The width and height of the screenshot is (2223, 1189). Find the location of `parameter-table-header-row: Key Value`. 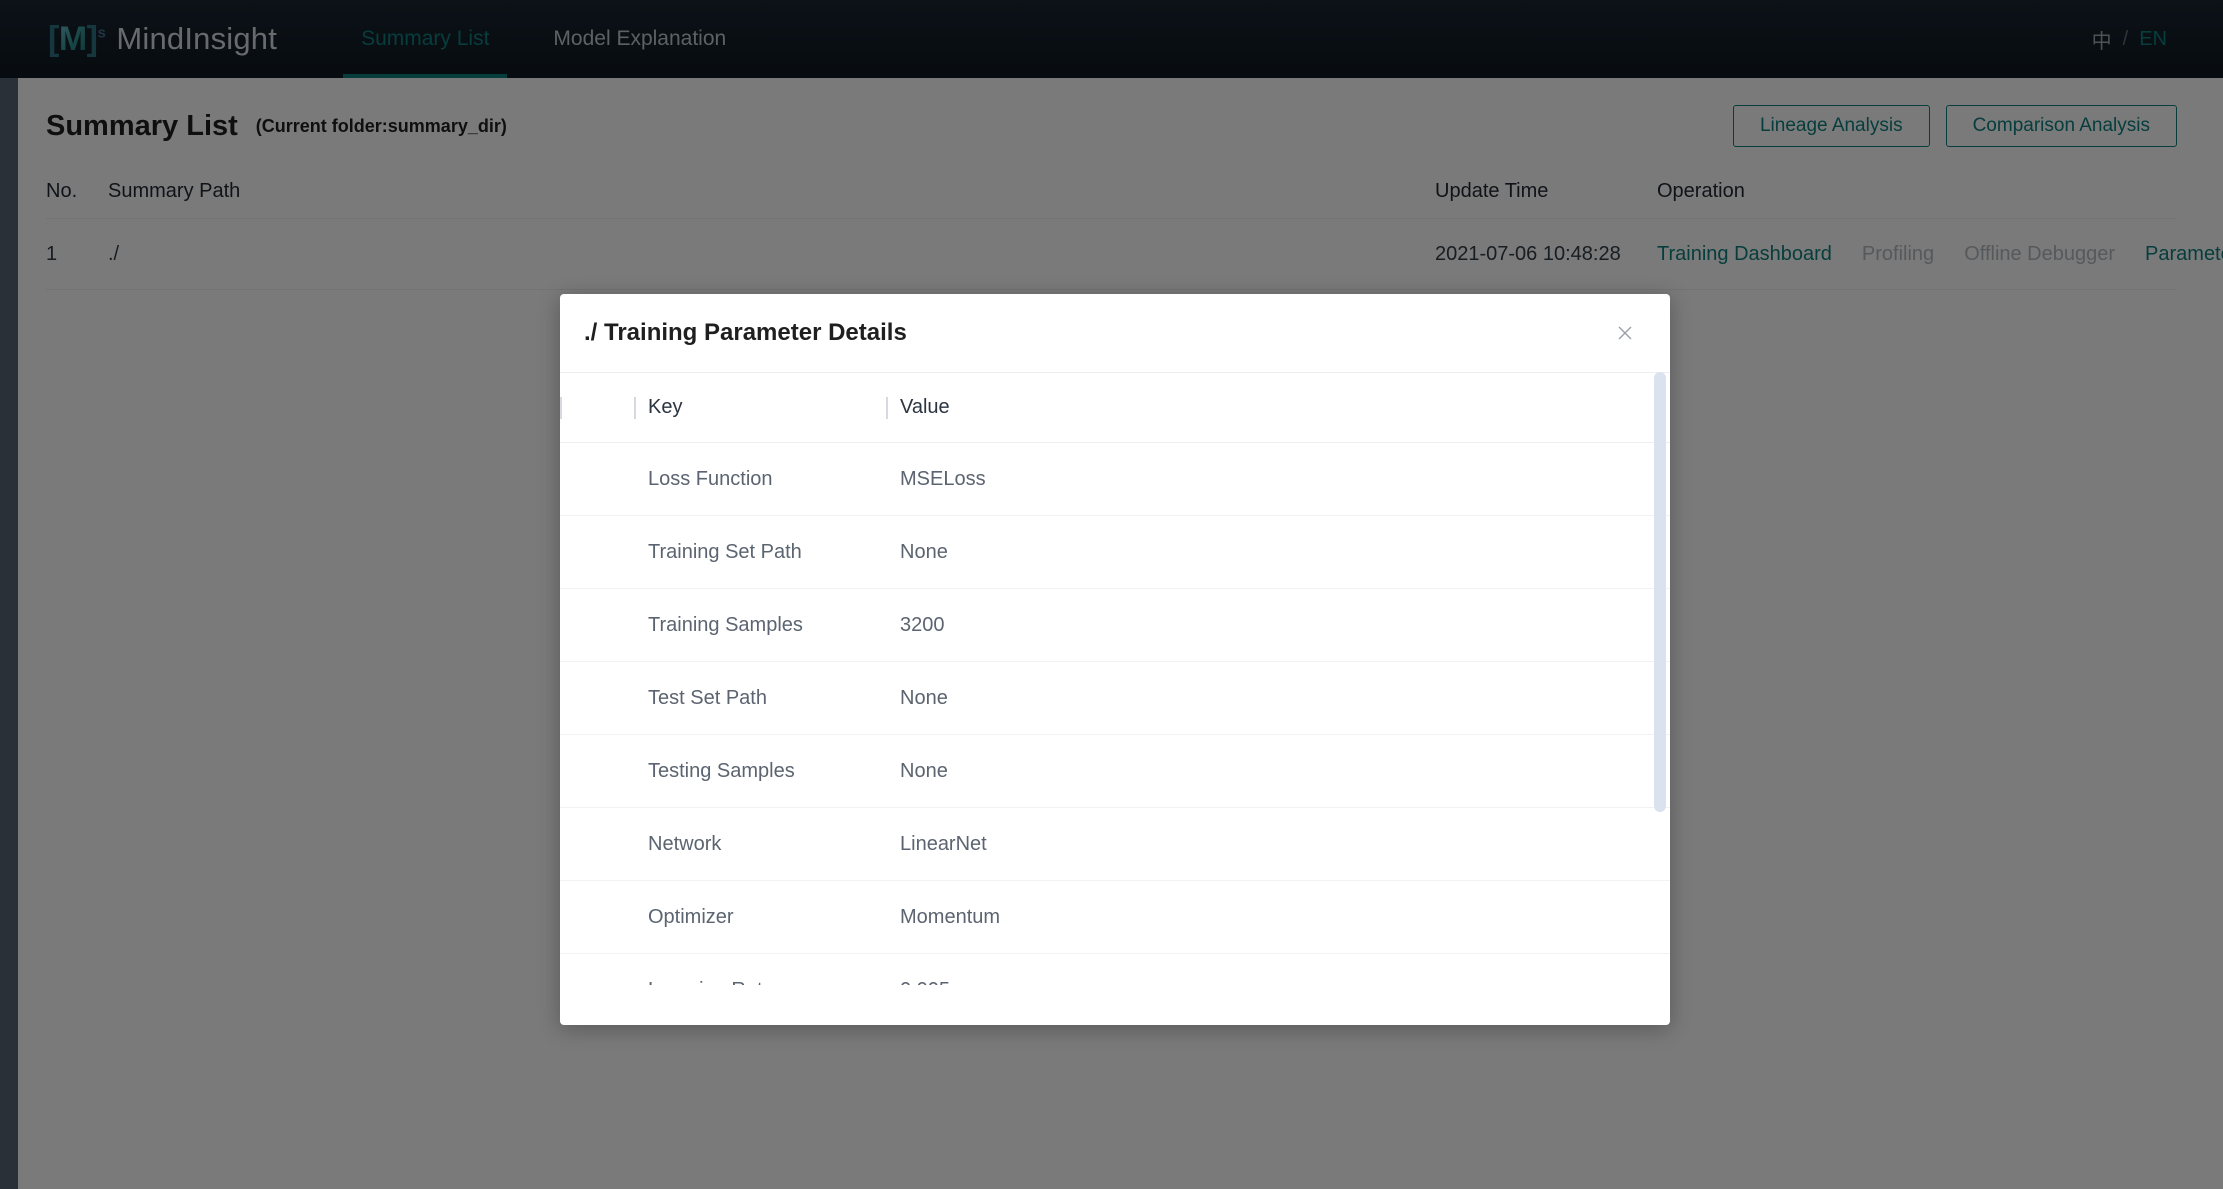

parameter-table-header-row: Key Value is located at coordinates (1115, 407).